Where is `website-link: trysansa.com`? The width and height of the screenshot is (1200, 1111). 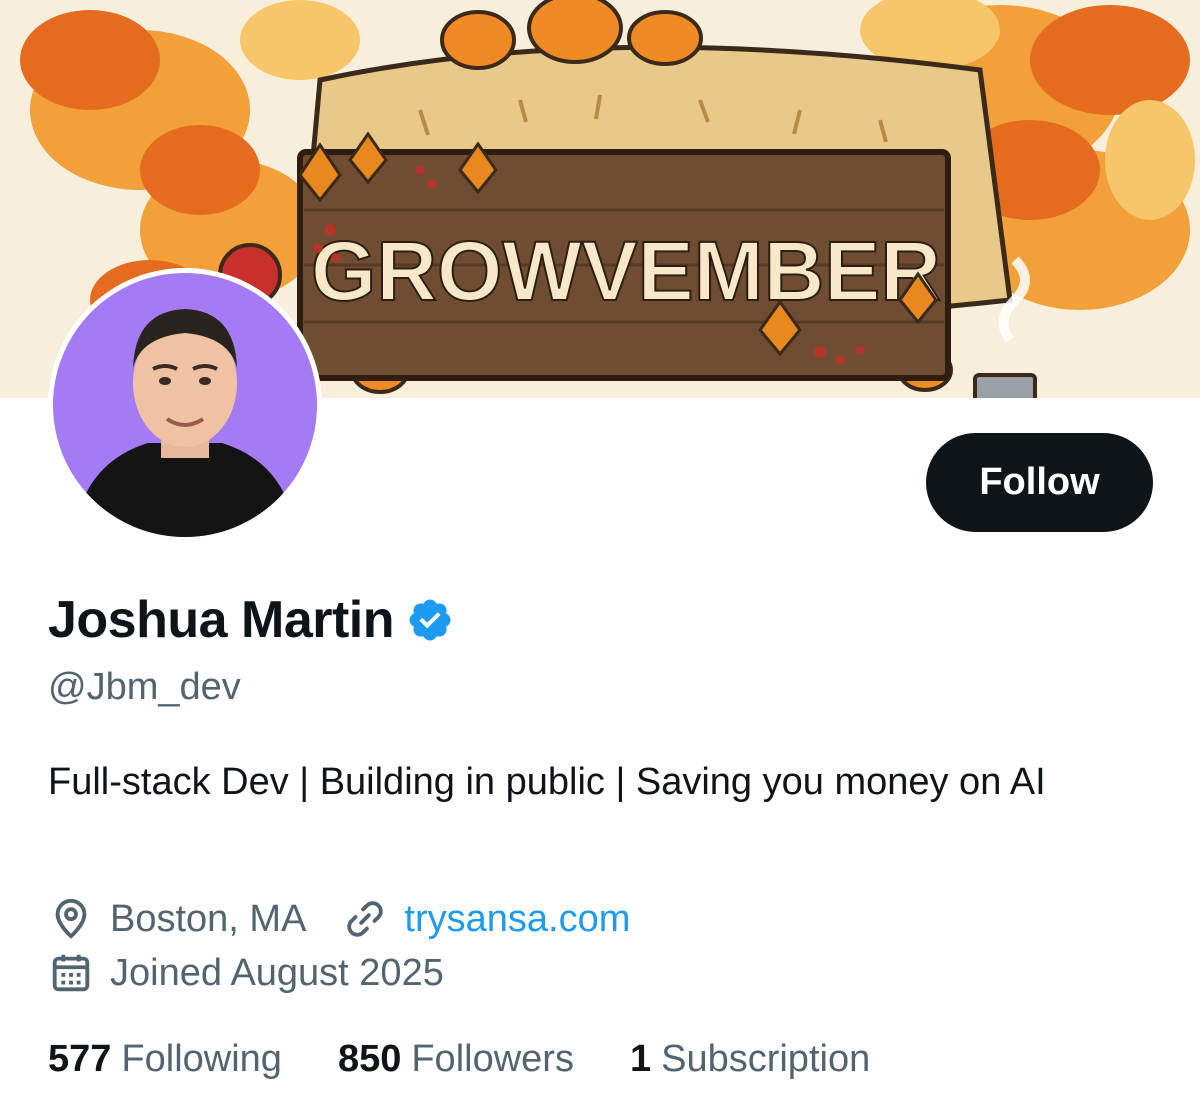 website-link: trysansa.com is located at coordinates (517, 919).